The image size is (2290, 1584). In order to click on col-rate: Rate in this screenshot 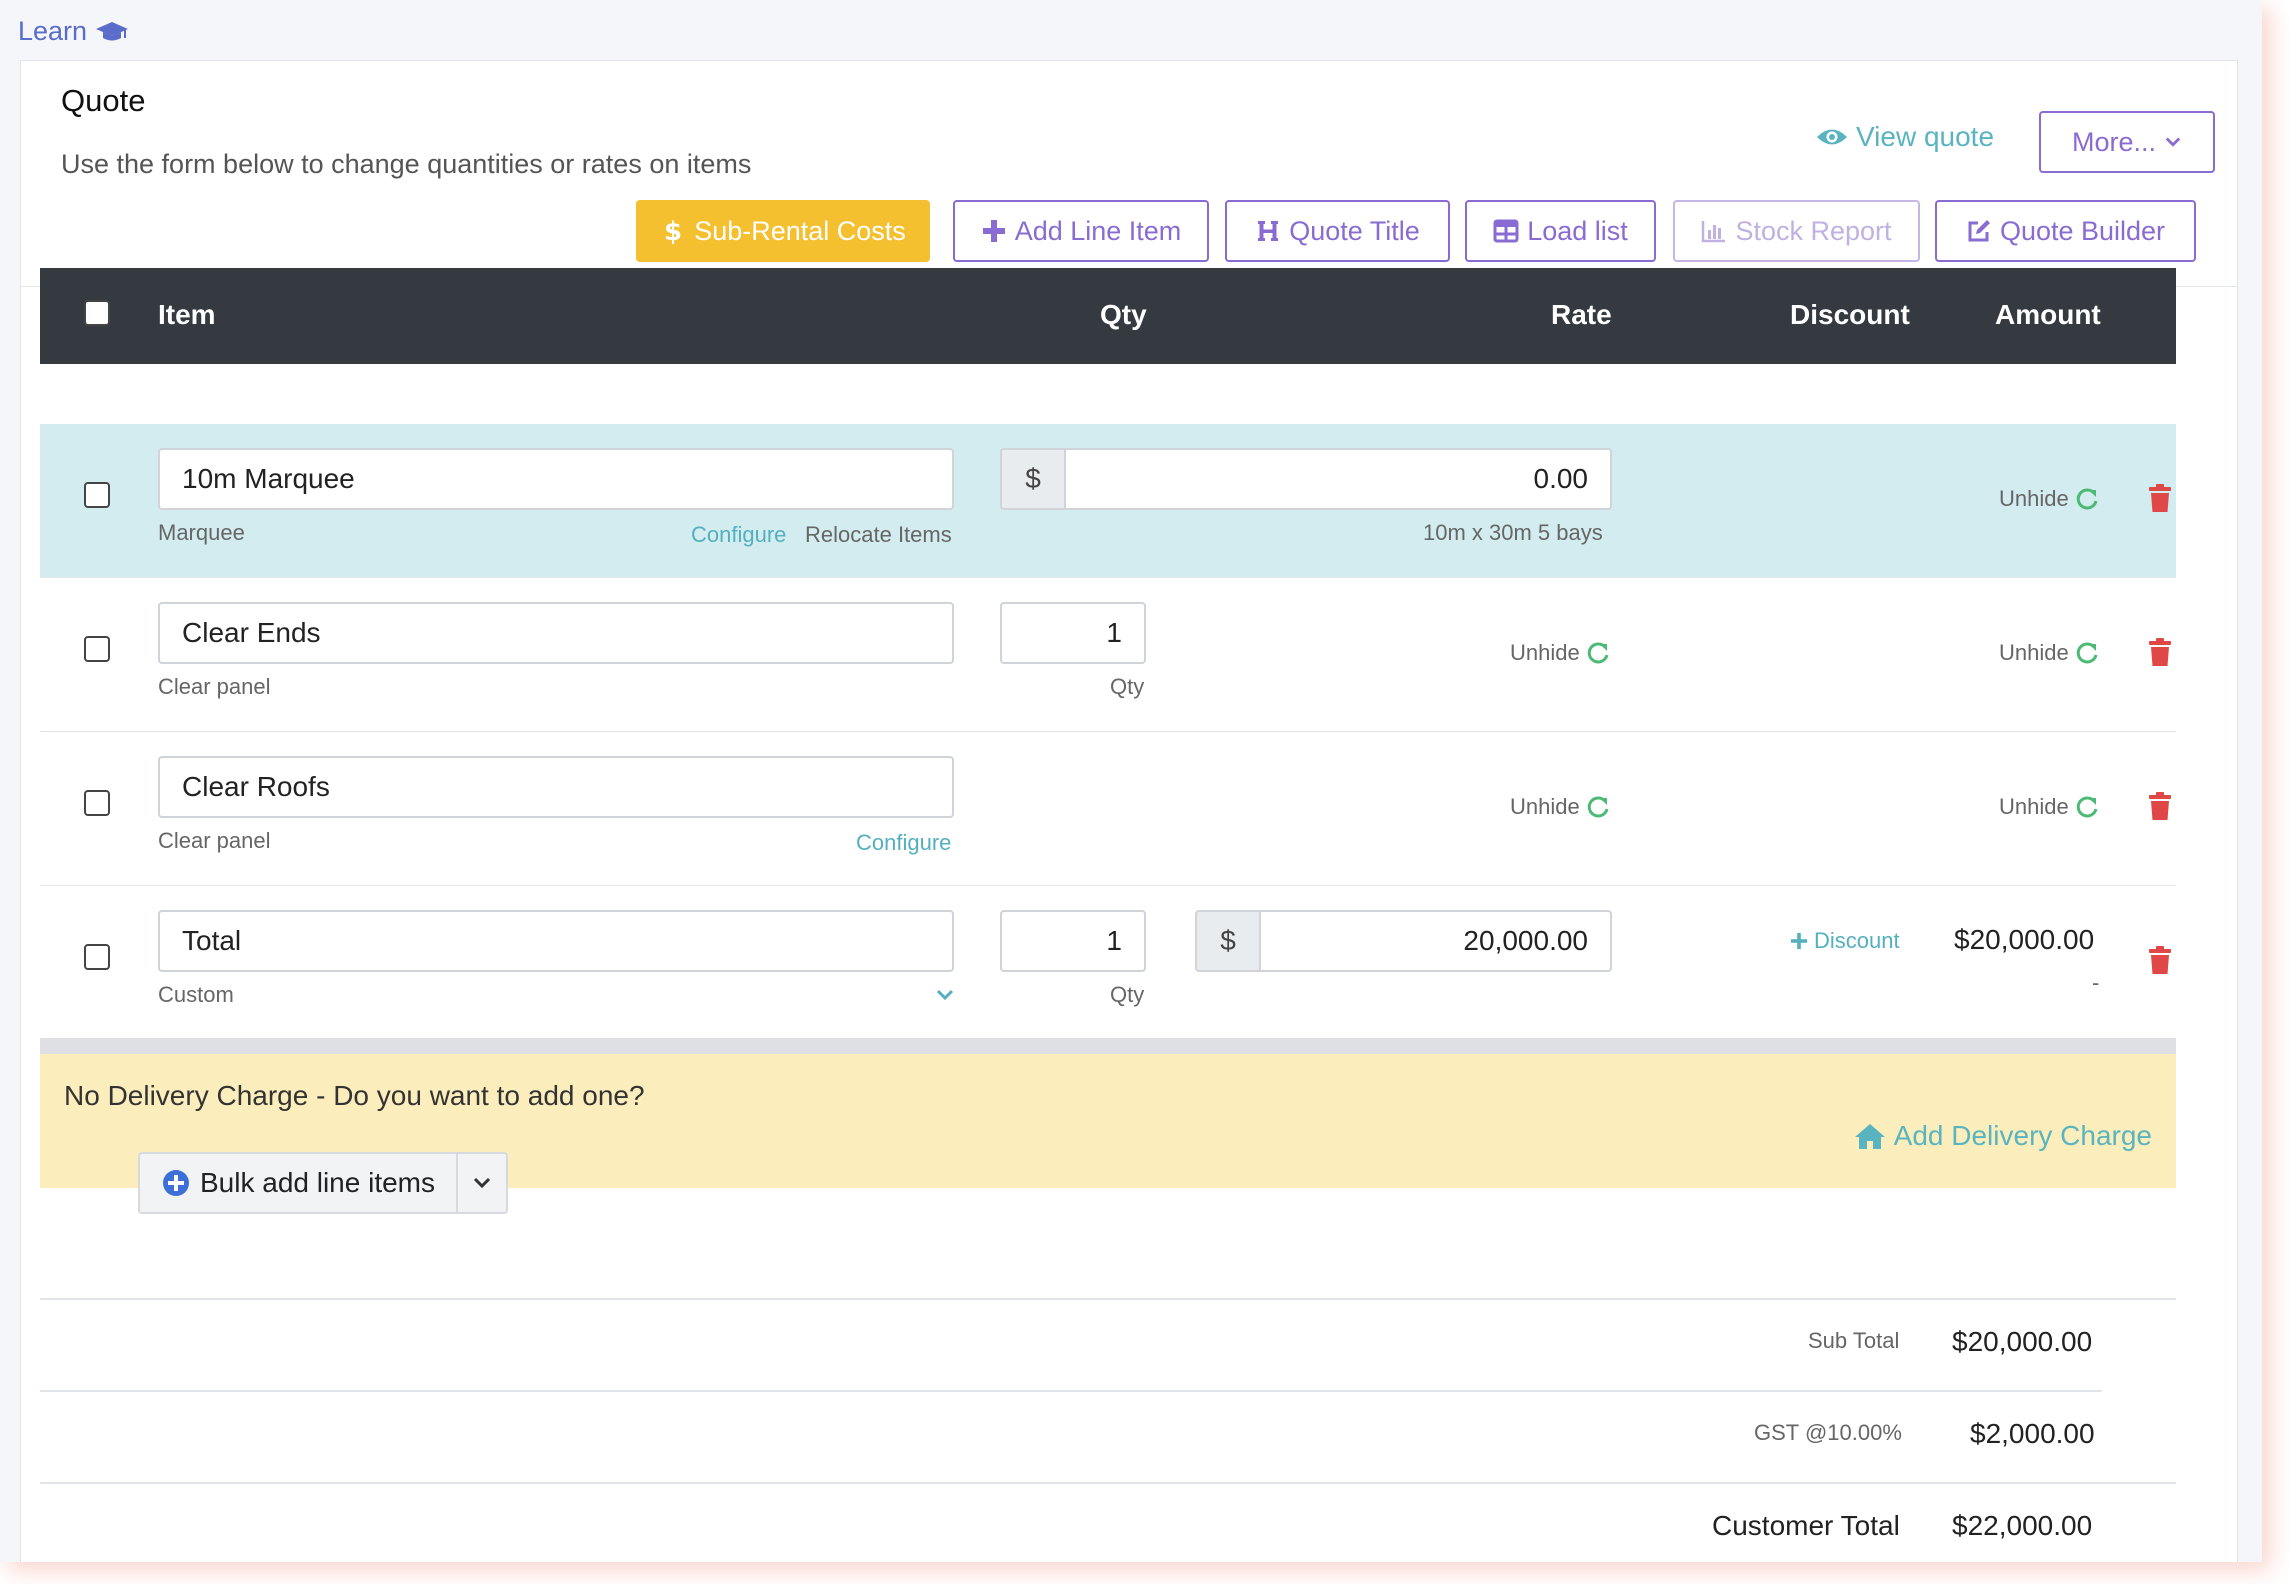, I will do `click(1581, 314)`.